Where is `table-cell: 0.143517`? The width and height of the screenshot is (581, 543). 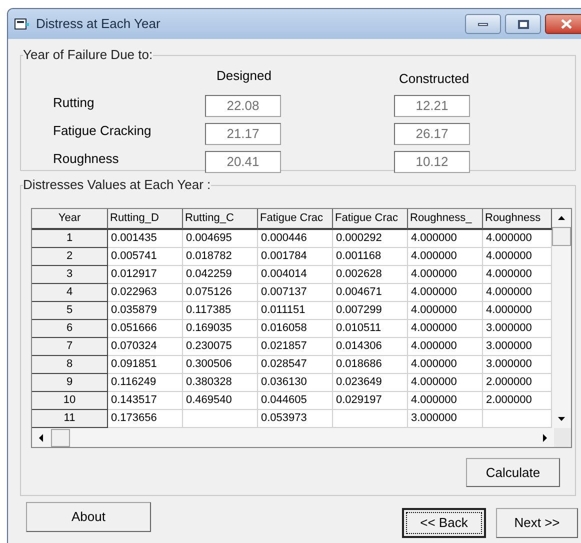
table-cell: 0.143517 is located at coordinates (145, 401).